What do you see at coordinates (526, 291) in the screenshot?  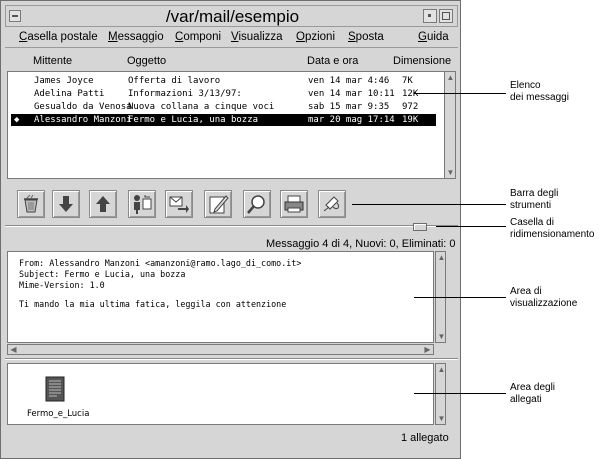 I see `callout-view-line1: Area di` at bounding box center [526, 291].